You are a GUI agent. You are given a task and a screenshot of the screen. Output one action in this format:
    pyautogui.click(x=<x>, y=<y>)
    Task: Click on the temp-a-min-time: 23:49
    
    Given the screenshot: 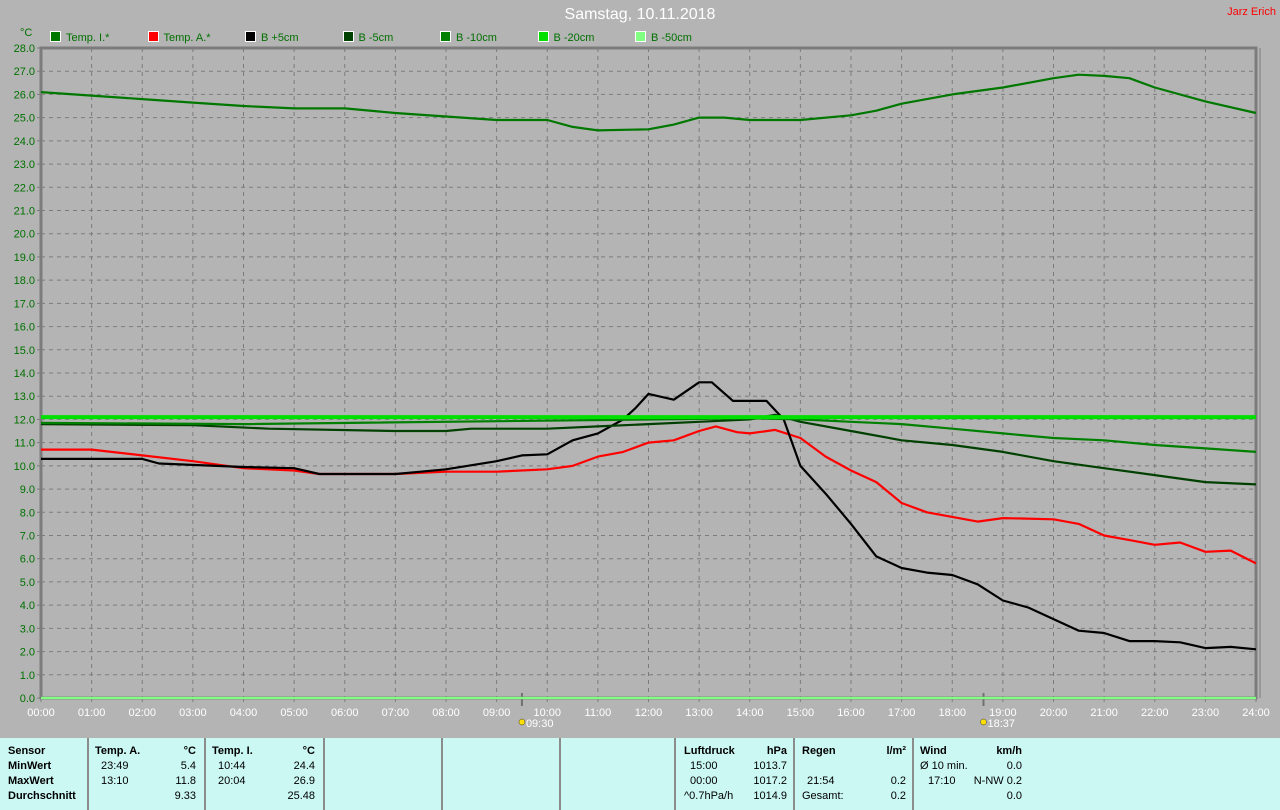 What is the action you would take?
    pyautogui.click(x=115, y=766)
    